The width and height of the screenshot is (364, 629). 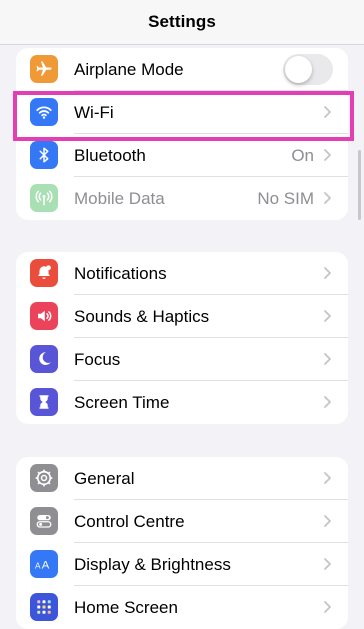 What do you see at coordinates (119, 198) in the screenshot?
I see `mobile-data-label: Mobile Data` at bounding box center [119, 198].